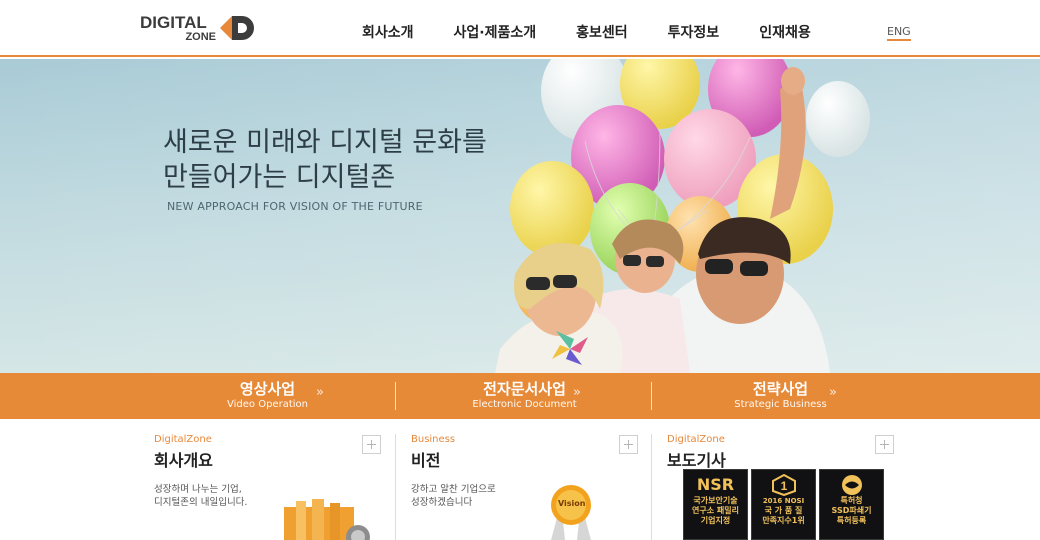 This screenshot has width=1040, height=540. I want to click on service-name: 영상사업, so click(267, 389).